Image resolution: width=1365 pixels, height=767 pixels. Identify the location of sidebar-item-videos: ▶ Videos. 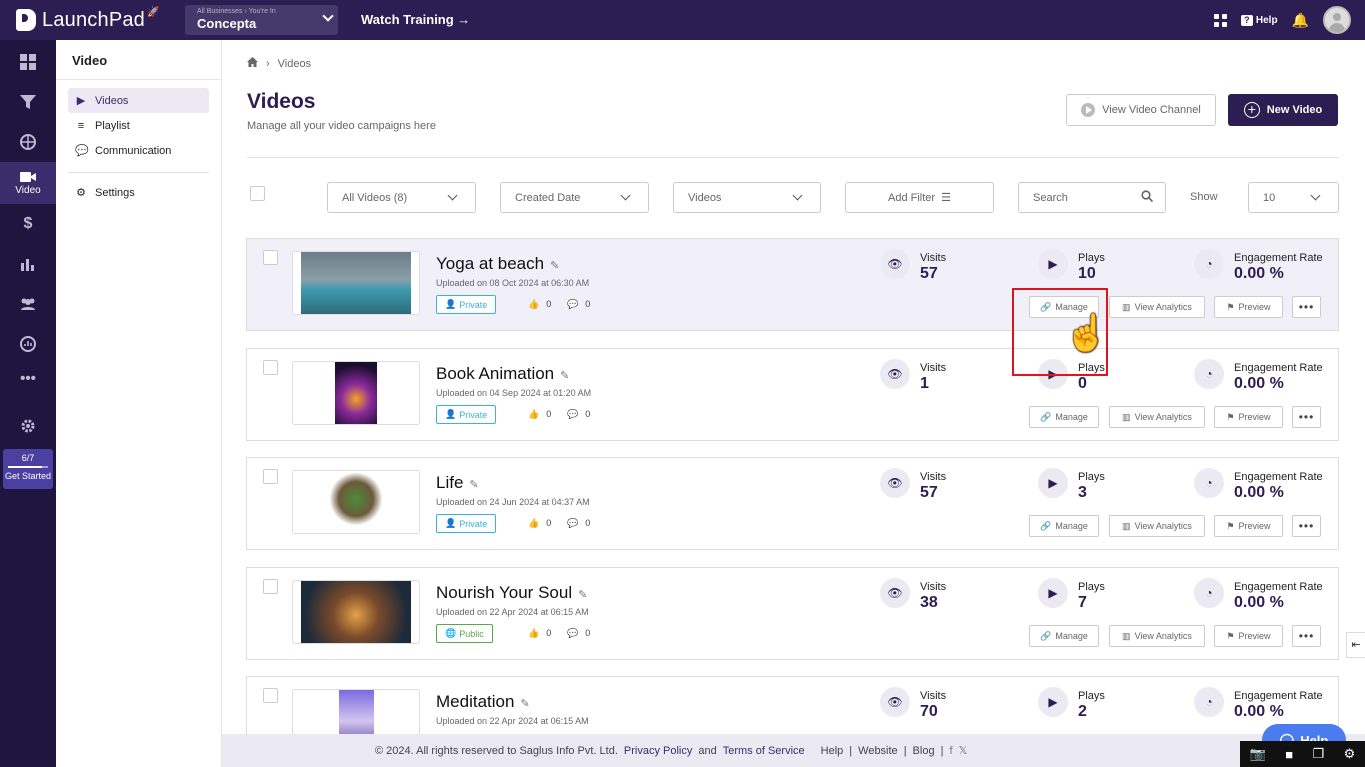
(138, 100).